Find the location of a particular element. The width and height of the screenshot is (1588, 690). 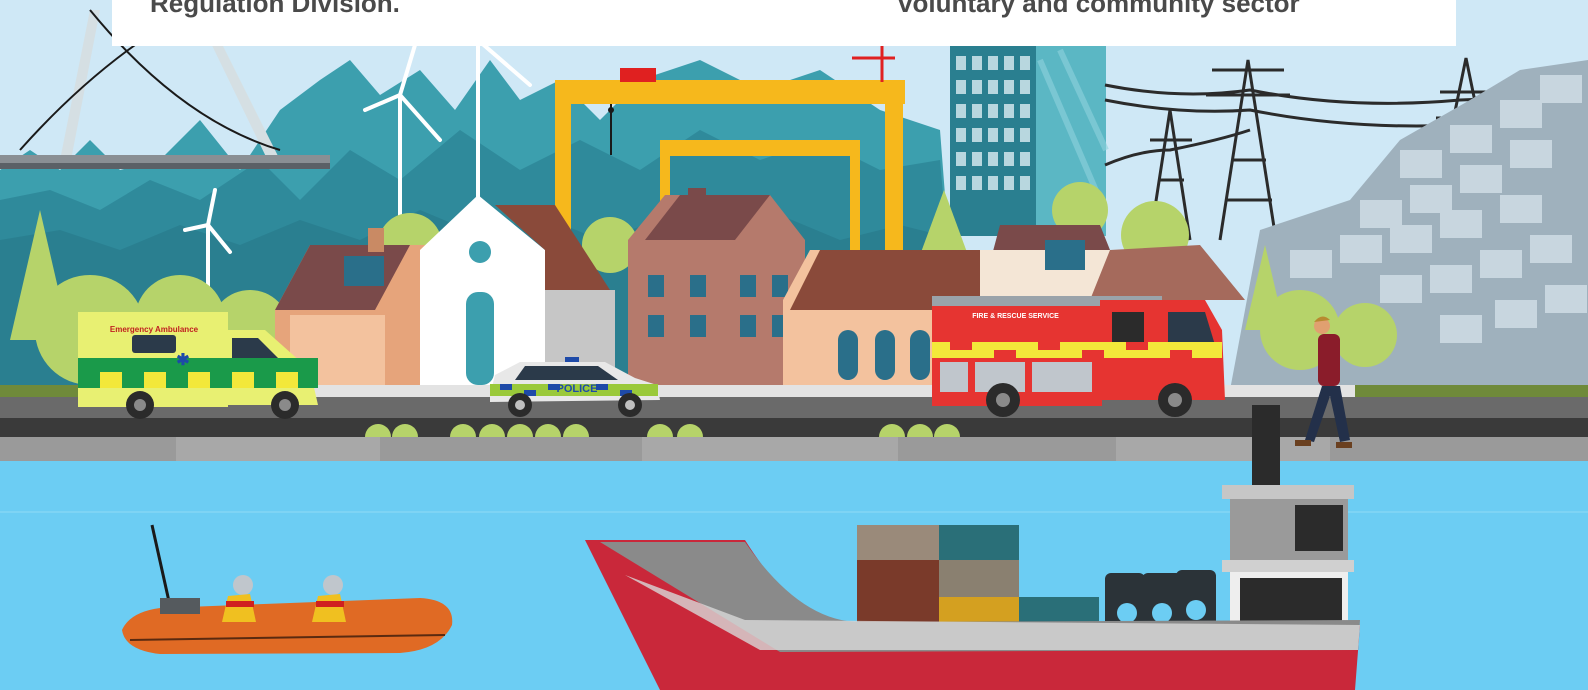

fire-engine-label: FIRE & RESCUE SERVICE is located at coordinates (1015, 316).